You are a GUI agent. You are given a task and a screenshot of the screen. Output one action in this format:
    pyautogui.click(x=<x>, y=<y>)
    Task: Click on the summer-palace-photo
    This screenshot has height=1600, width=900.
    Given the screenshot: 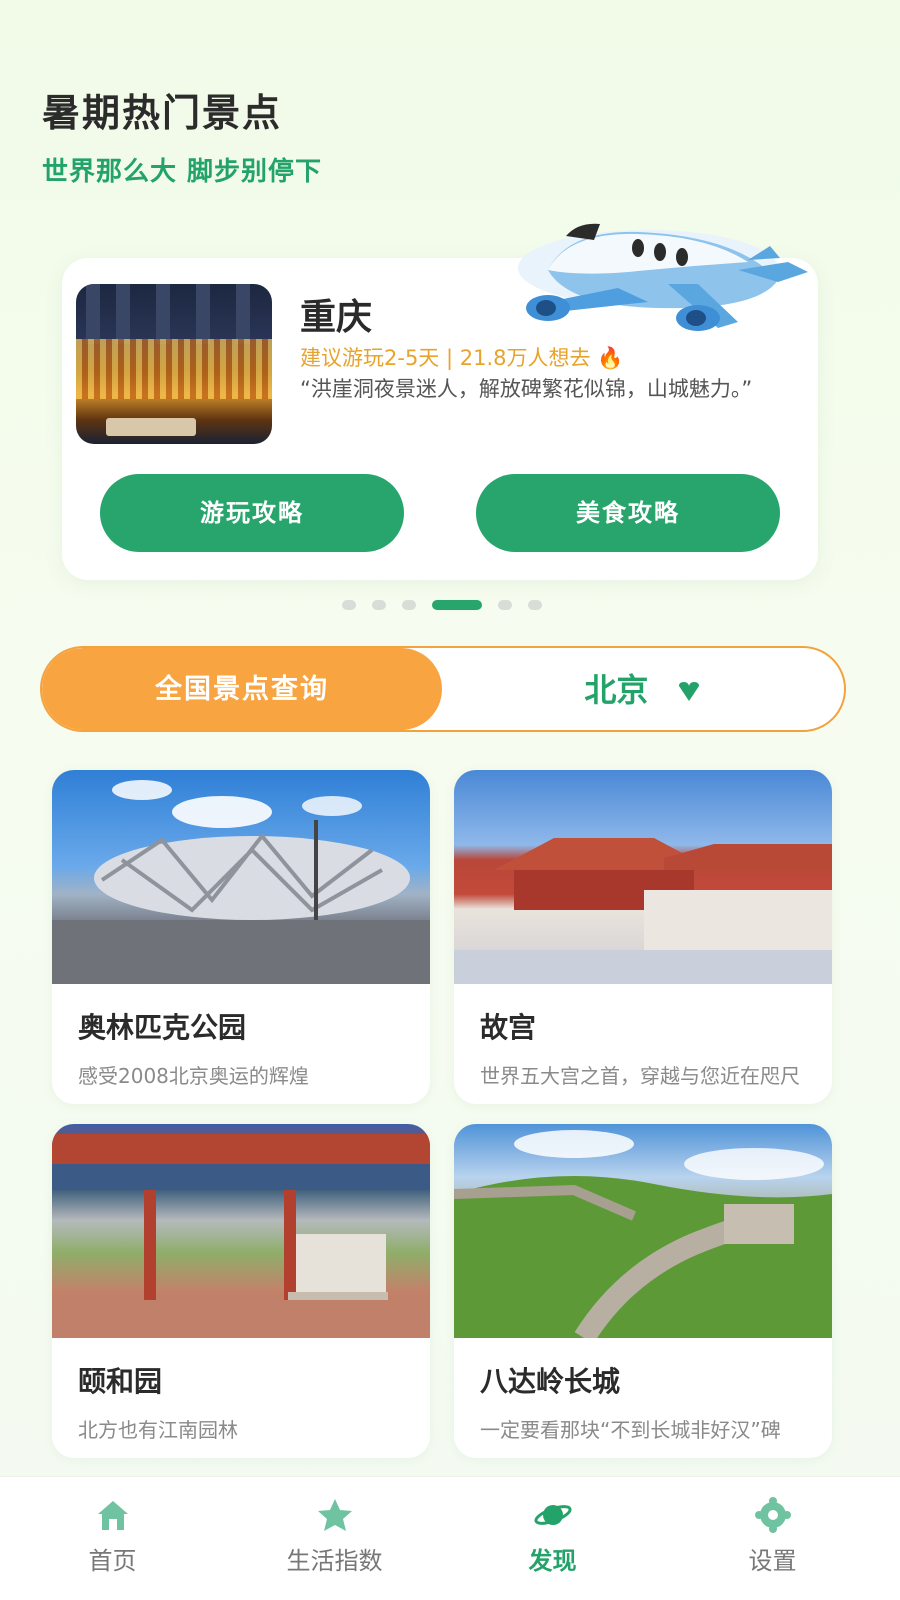 What is the action you would take?
    pyautogui.click(x=241, y=1231)
    